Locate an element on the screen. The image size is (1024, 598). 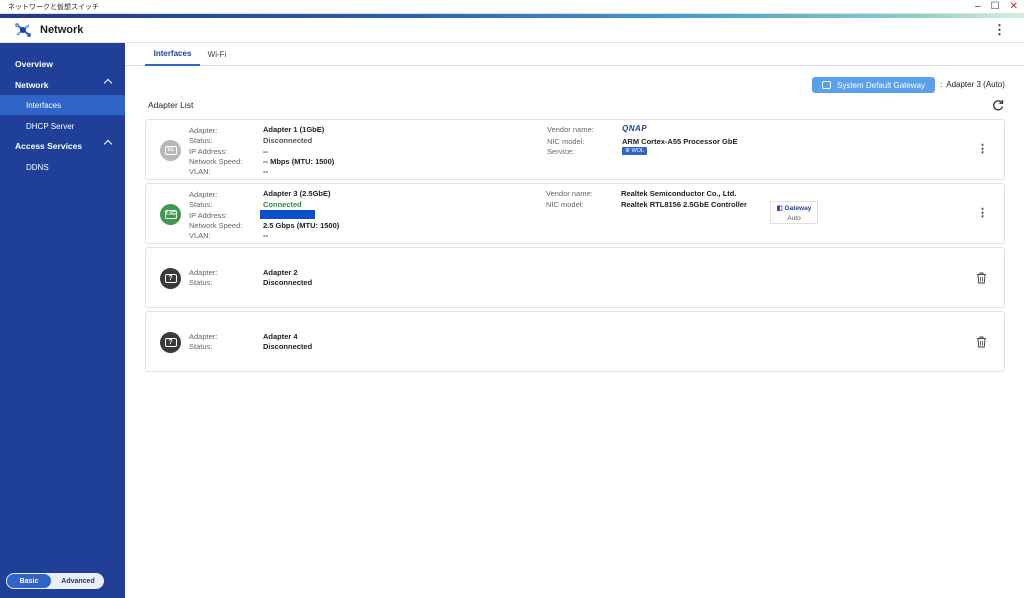
sidebar-item-ddns: DDNS is located at coordinates (62, 167).